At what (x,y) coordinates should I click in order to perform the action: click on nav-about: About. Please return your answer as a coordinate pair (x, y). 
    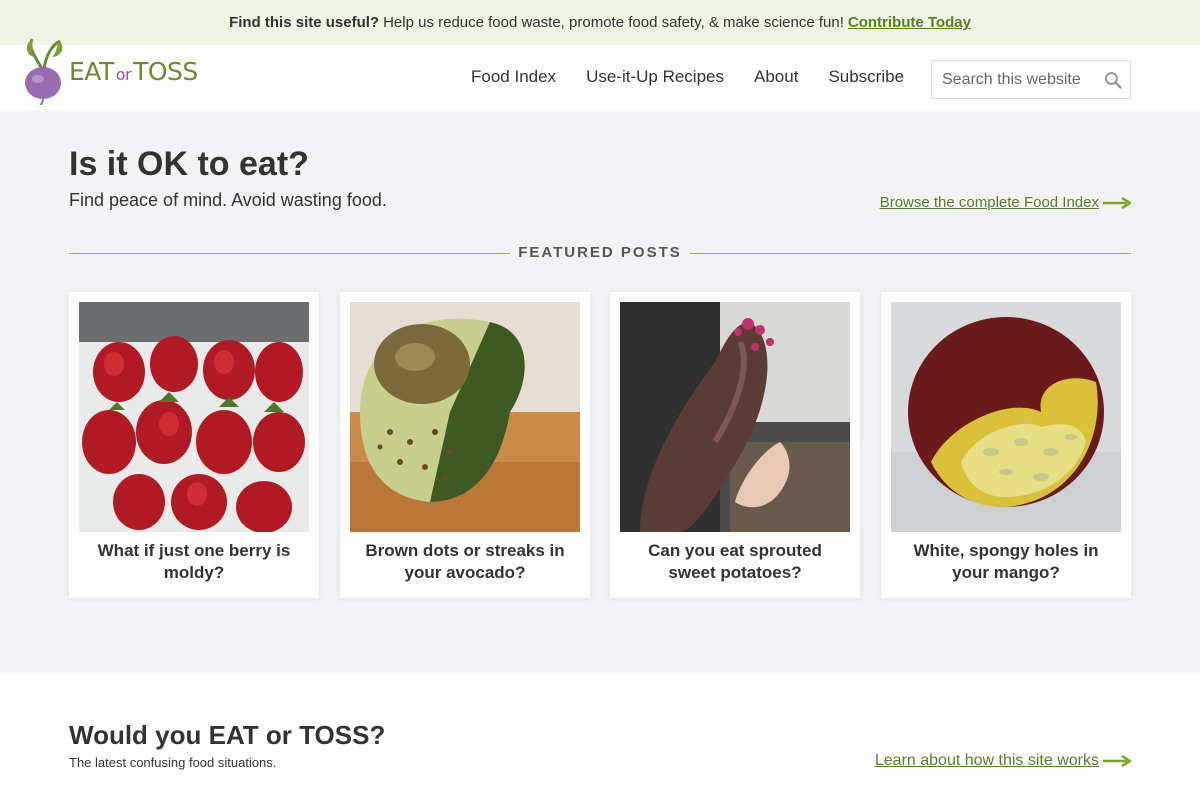
    Looking at the image, I should click on (776, 77).